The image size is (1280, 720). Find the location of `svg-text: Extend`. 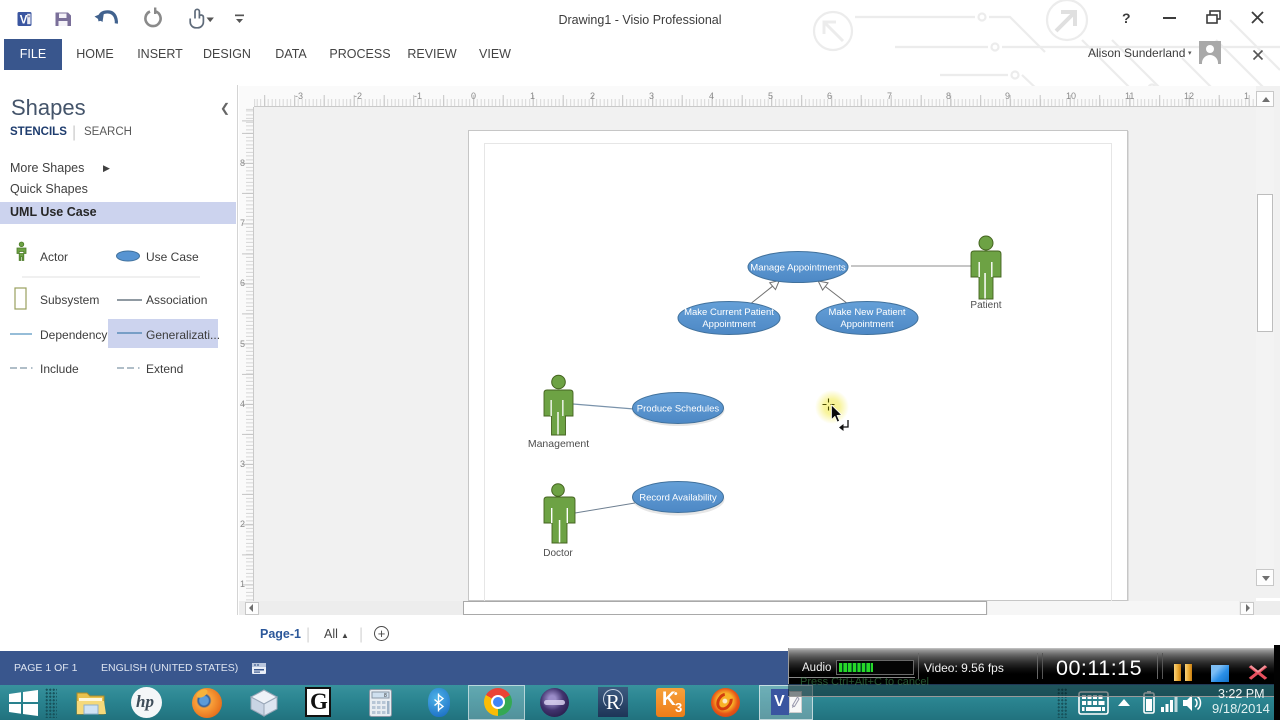

svg-text: Extend is located at coordinates (164, 369).